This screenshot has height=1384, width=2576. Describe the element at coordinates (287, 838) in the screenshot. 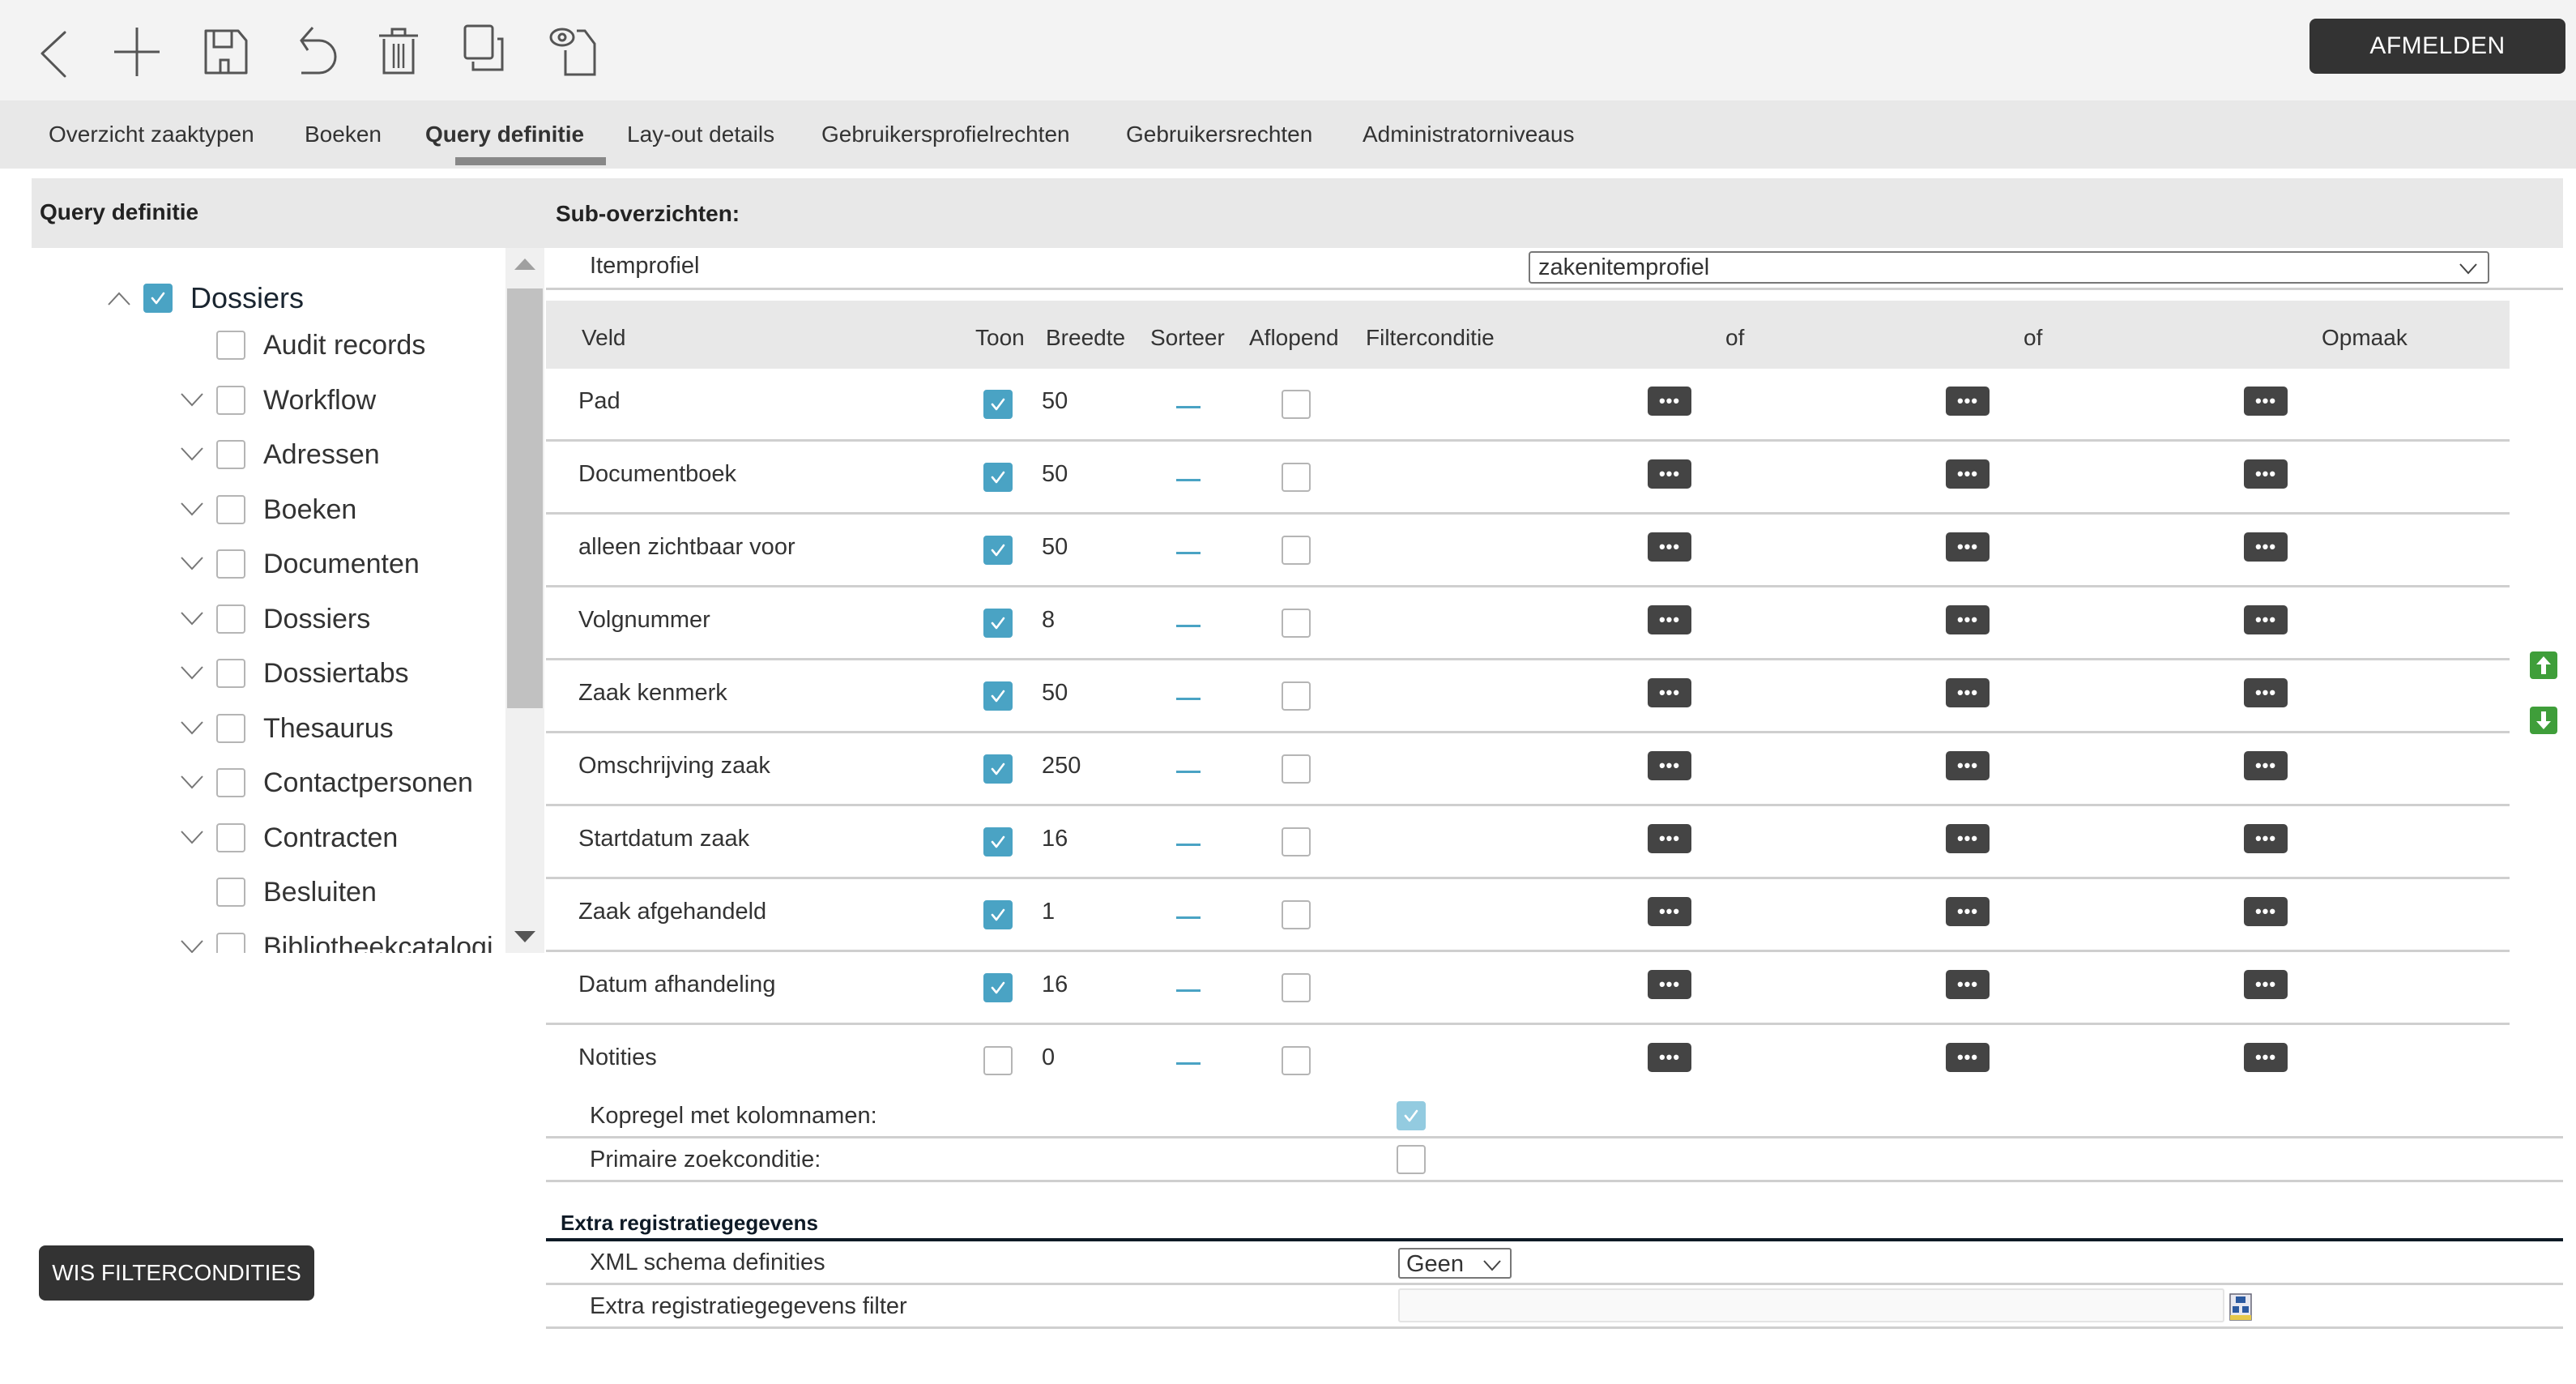

I see `tree-item: Contracten` at that location.